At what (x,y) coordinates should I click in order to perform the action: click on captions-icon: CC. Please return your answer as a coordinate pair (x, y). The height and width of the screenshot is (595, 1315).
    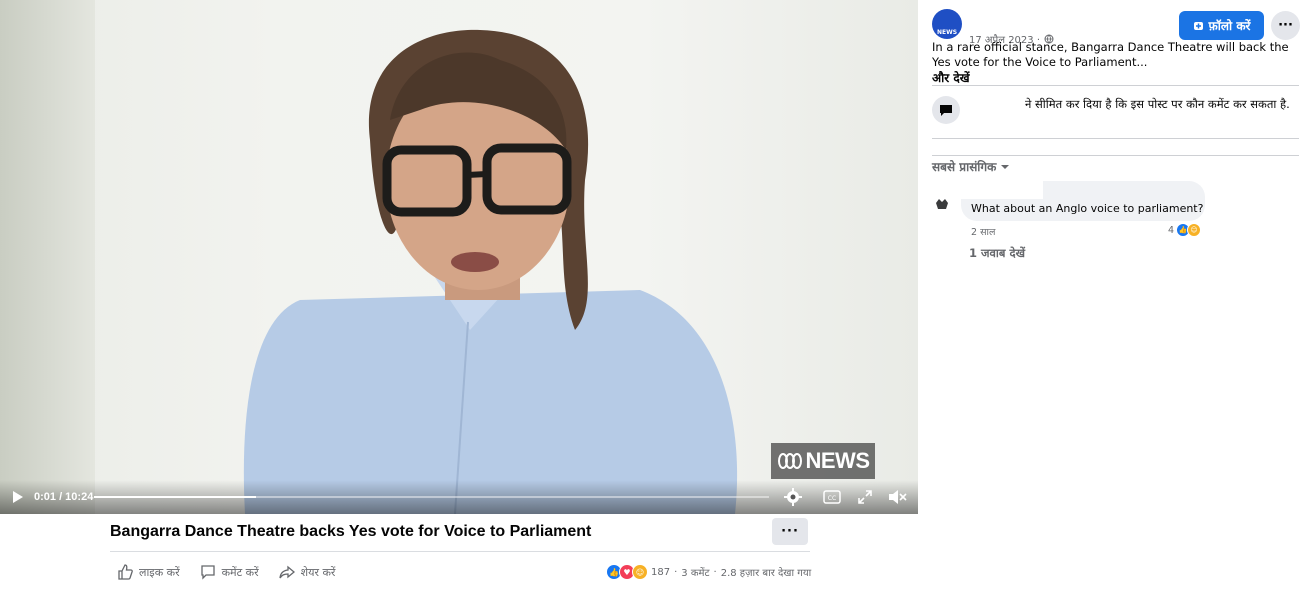
    Looking at the image, I should click on (832, 497).